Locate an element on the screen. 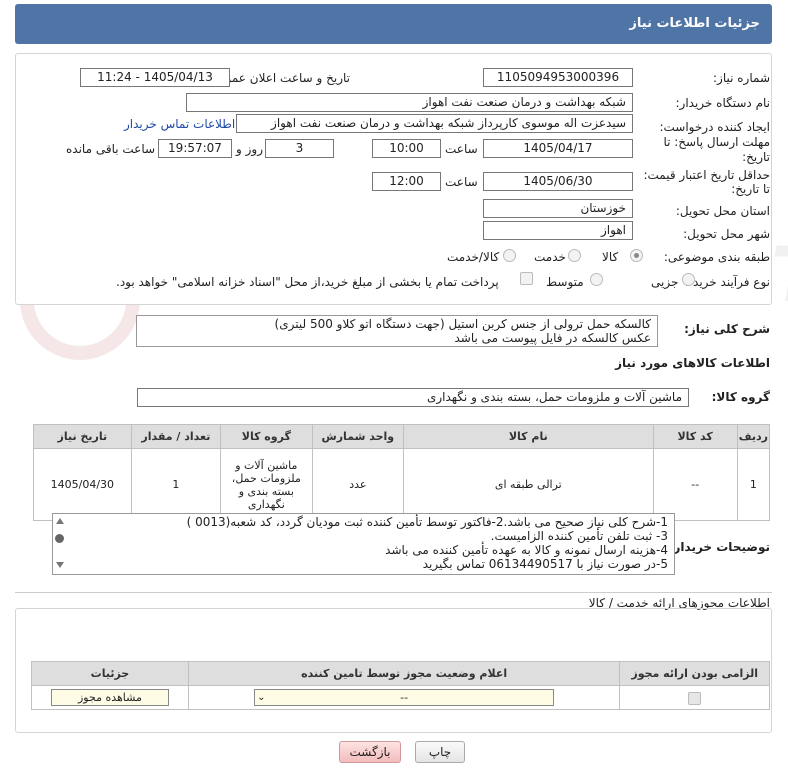 The image size is (788, 779). cell-name: ترالی طبقه ای is located at coordinates (528, 484).